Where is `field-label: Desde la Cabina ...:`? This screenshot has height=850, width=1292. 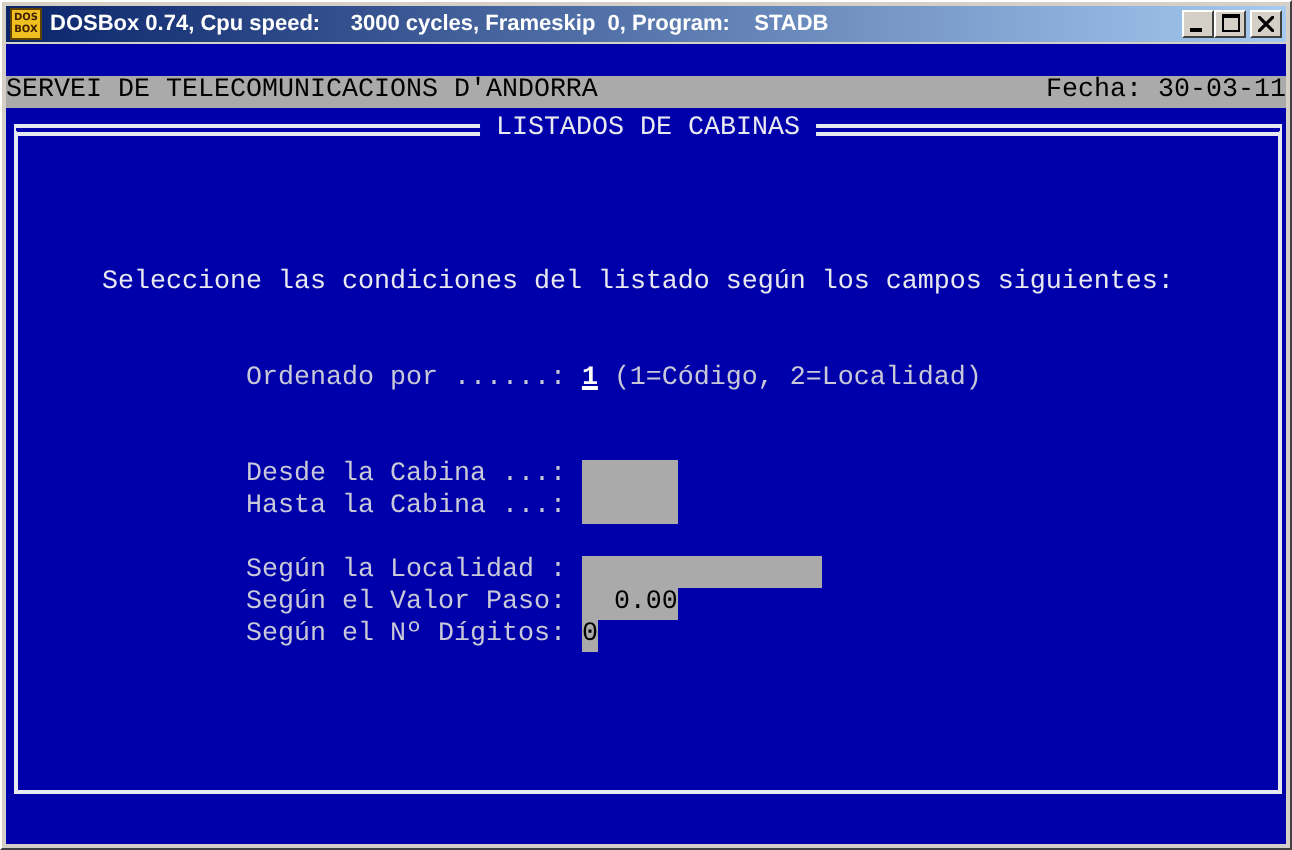 field-label: Desde la Cabina ...: is located at coordinates (407, 476).